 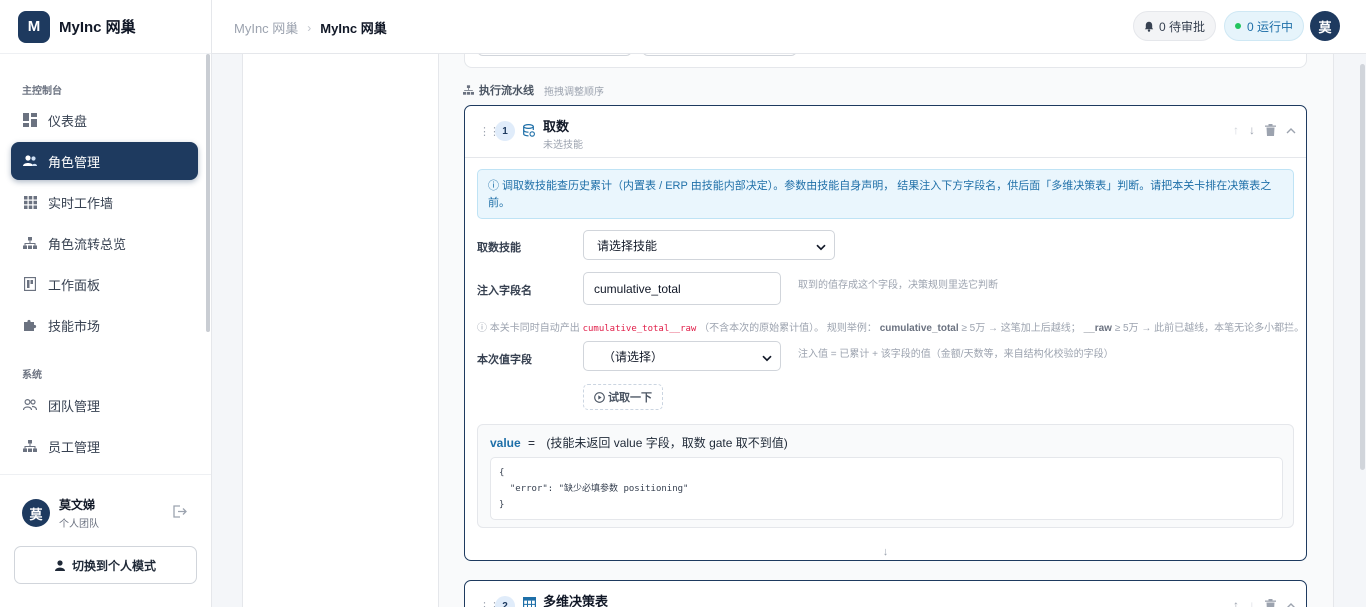 I want to click on user-box: 莫 莫文娣 个人团队 切换到个人模式, so click(x=105, y=540).